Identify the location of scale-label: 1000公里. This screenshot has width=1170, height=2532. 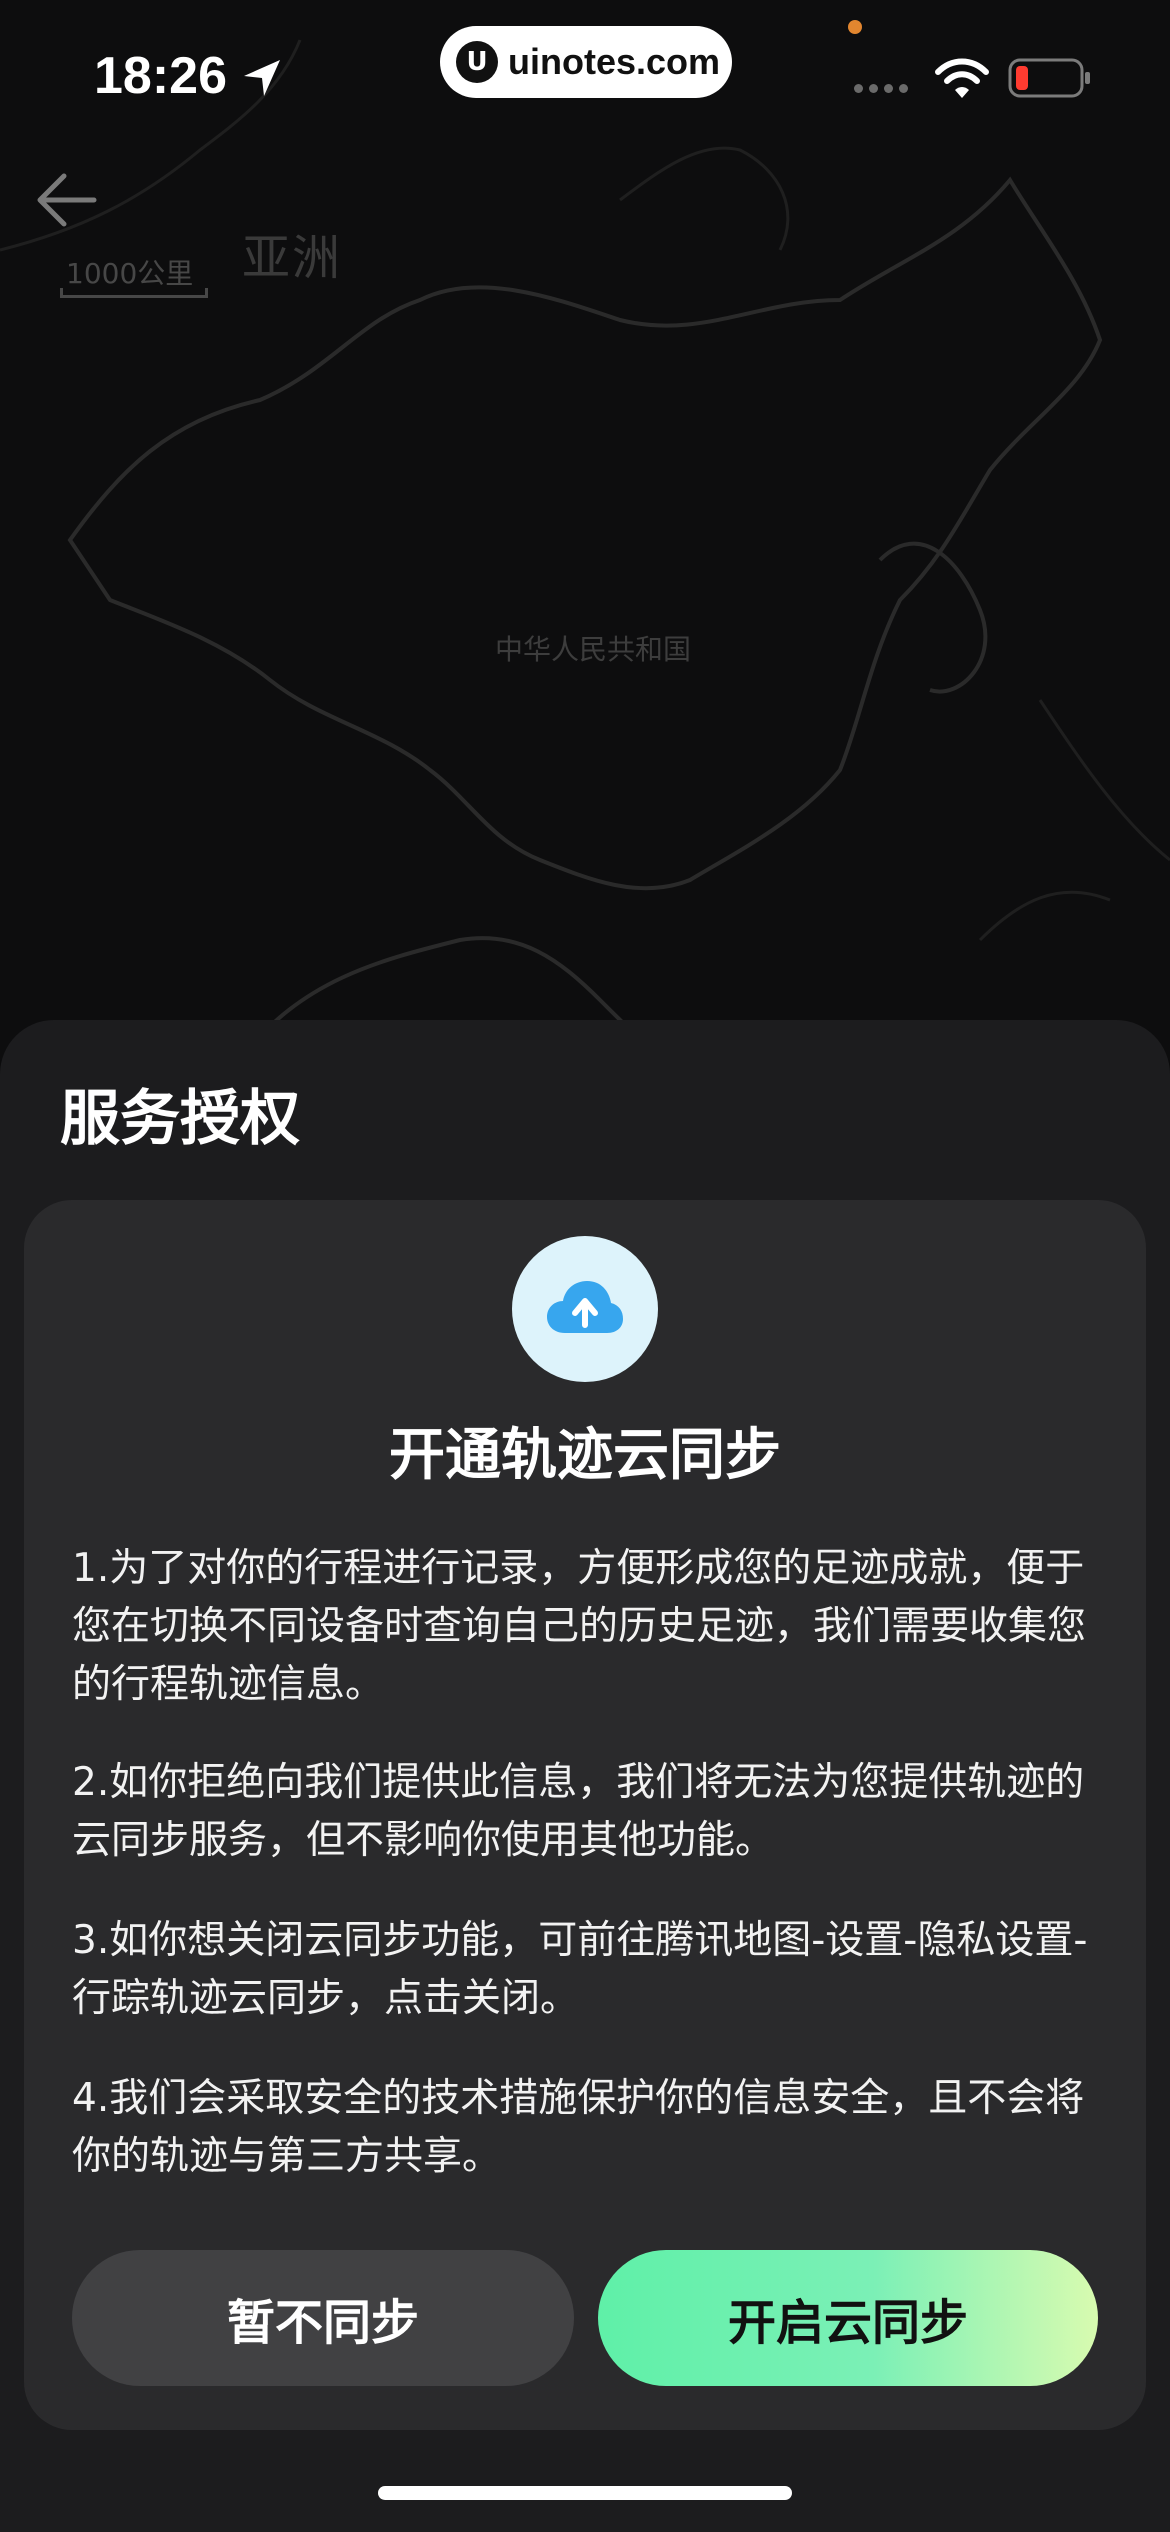
(130, 273).